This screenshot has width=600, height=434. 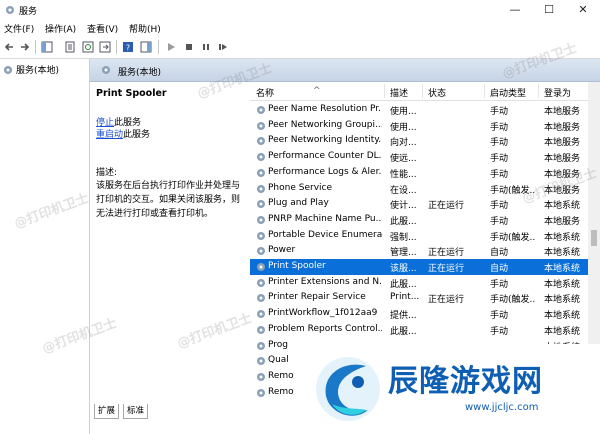 I want to click on close-button: ✕, so click(x=583, y=10).